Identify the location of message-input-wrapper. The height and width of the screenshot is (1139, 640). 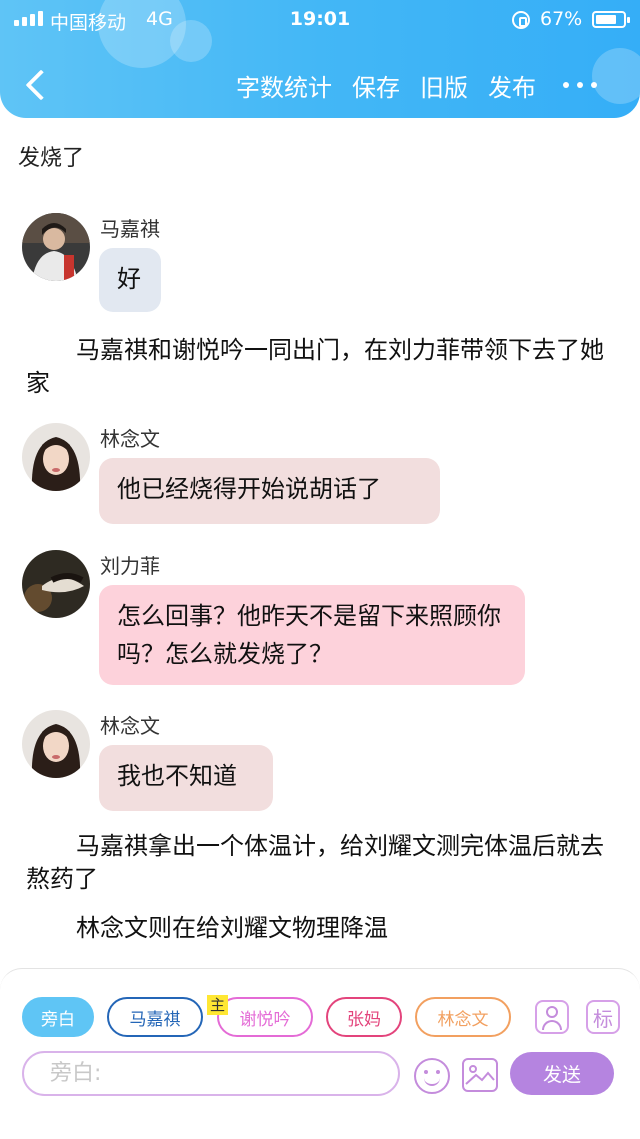
(211, 1073).